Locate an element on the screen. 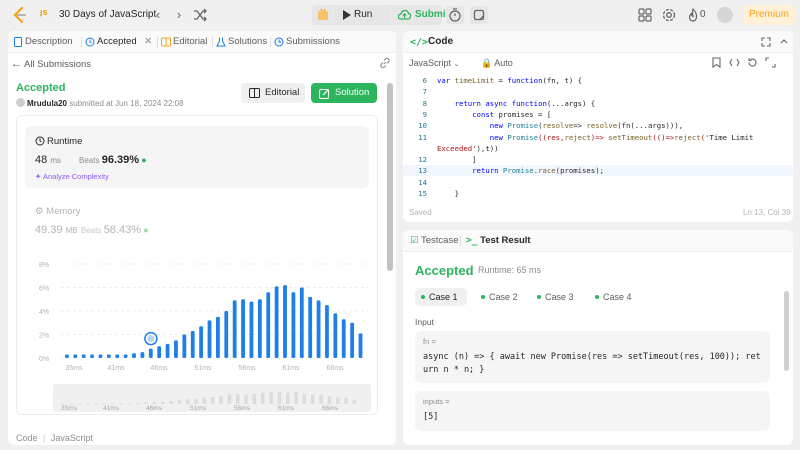  reset-icon is located at coordinates (752, 62).